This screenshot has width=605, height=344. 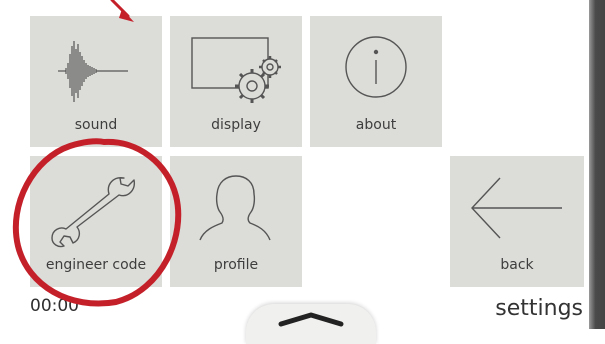 What do you see at coordinates (517, 221) in the screenshot?
I see `tile-back: back` at bounding box center [517, 221].